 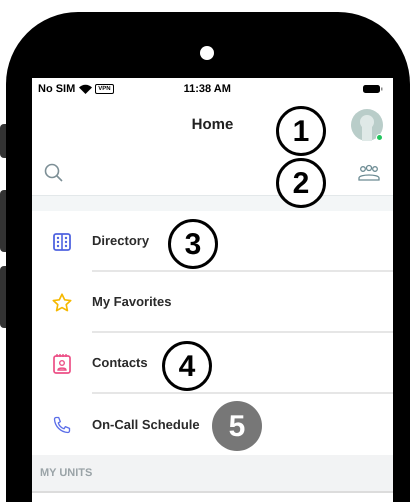 I want to click on star-icon, so click(x=62, y=303).